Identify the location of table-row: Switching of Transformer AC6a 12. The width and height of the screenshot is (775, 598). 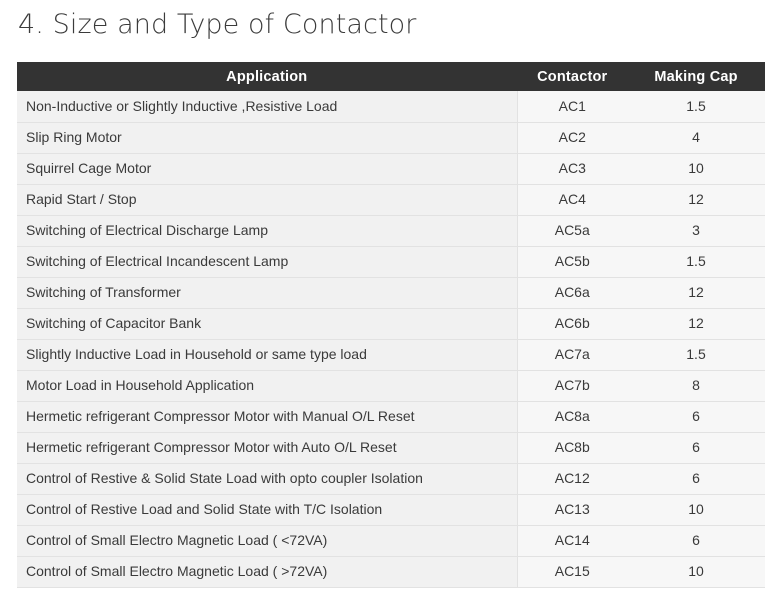
(391, 293).